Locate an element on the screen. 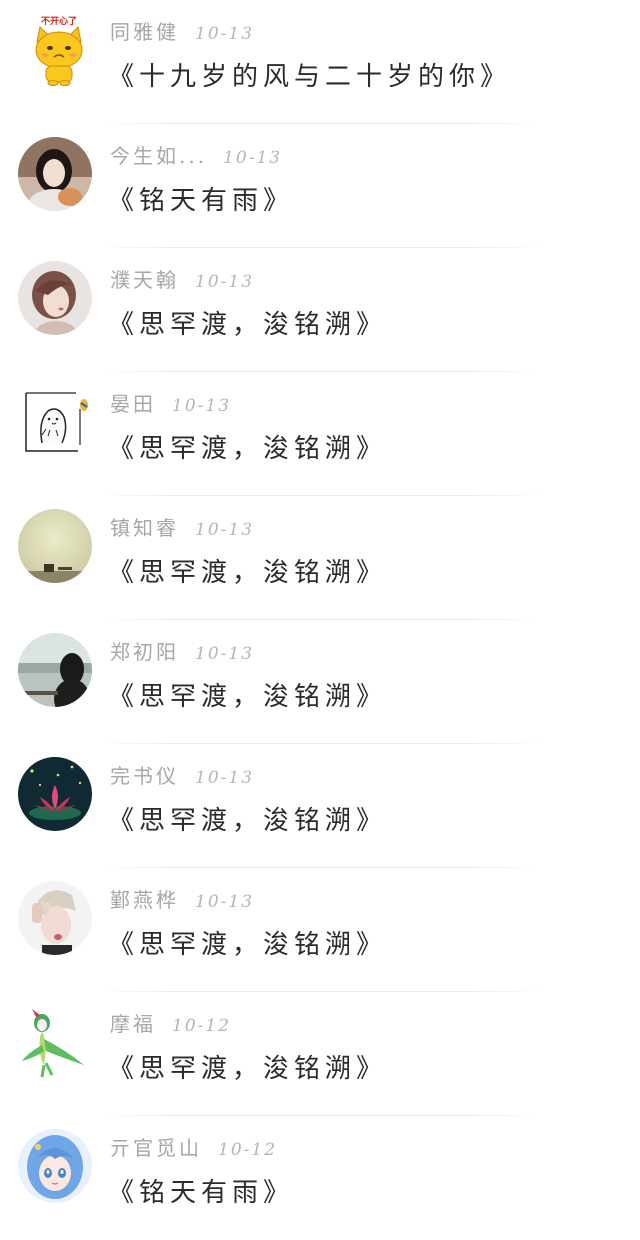 This screenshot has width=640, height=1240. commenter-name: 完书仪 is located at coordinates (144, 776).